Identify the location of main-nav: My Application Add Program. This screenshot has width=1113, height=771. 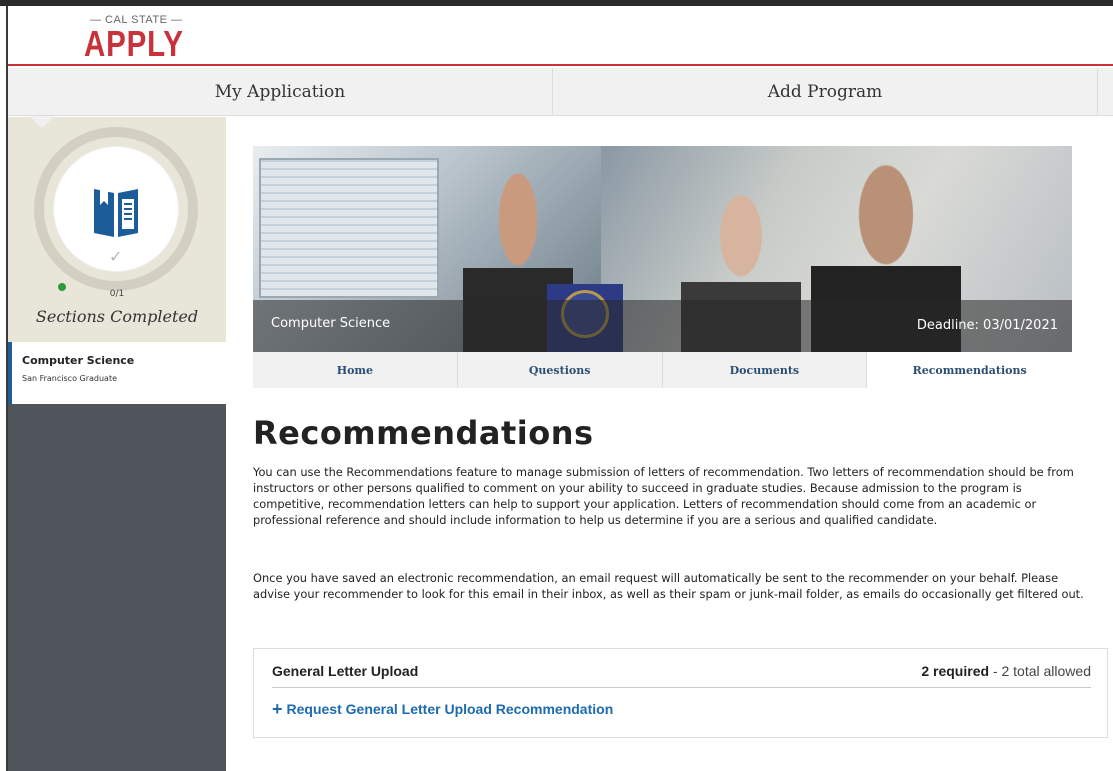
(560, 92).